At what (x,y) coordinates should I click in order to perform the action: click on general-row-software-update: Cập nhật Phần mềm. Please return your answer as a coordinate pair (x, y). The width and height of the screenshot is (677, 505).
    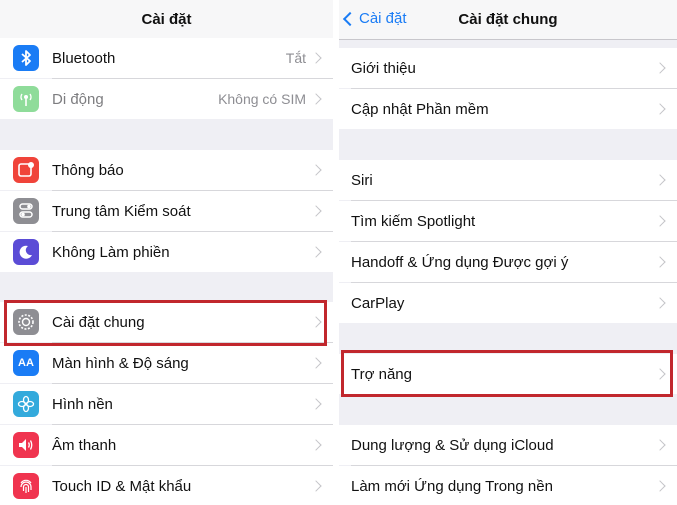
    Looking at the image, I should click on (508, 109).